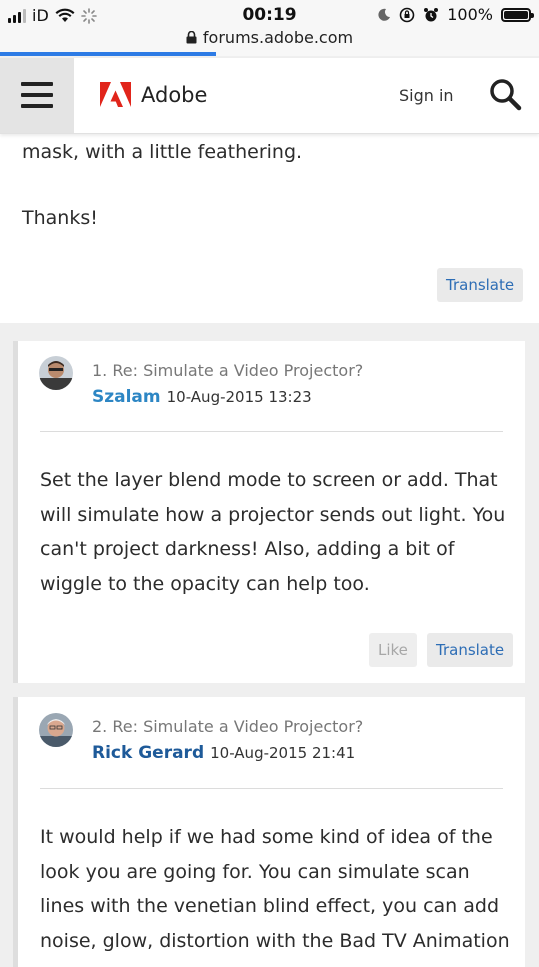 The height and width of the screenshot is (967, 539). I want to click on reply-title: 1. Re: Simulate a Video Projector?, so click(227, 370).